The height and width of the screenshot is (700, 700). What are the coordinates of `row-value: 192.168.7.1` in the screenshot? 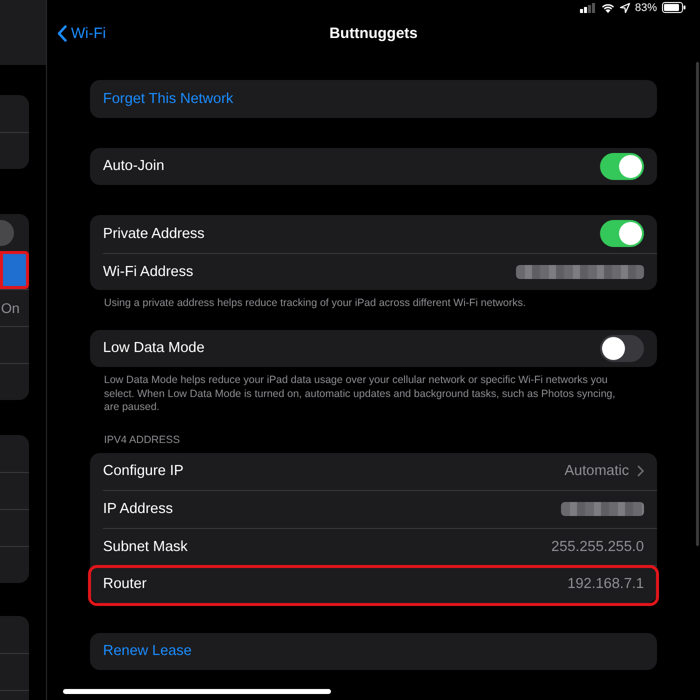 It's located at (605, 584).